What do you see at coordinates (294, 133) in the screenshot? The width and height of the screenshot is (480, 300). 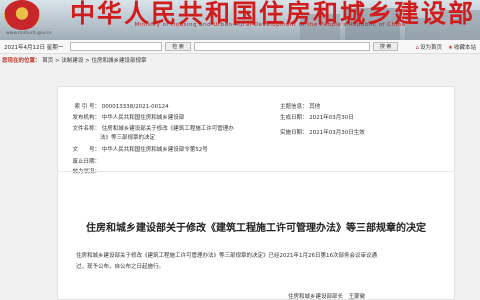 I see `effective-label: 实施日期：` at bounding box center [294, 133].